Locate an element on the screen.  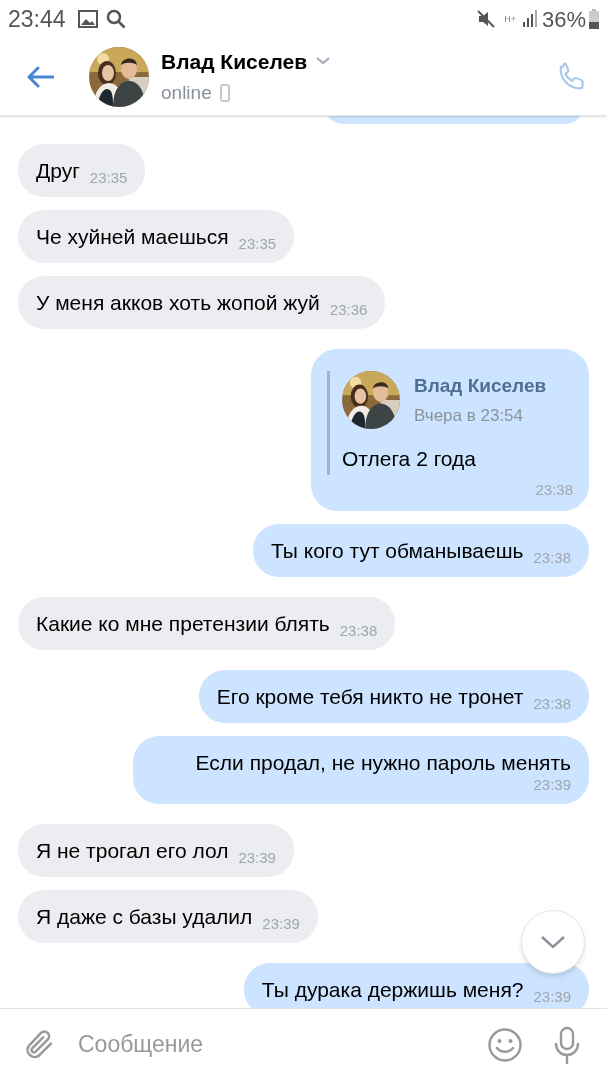
signal-icon is located at coordinates (529, 19).